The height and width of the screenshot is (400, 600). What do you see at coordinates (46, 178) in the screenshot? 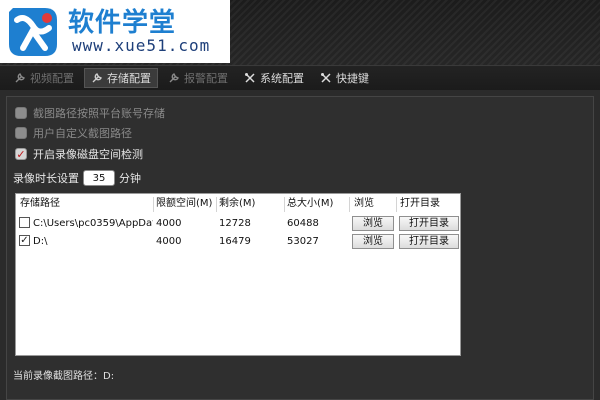
I see `duration-label: 录像时长设置` at bounding box center [46, 178].